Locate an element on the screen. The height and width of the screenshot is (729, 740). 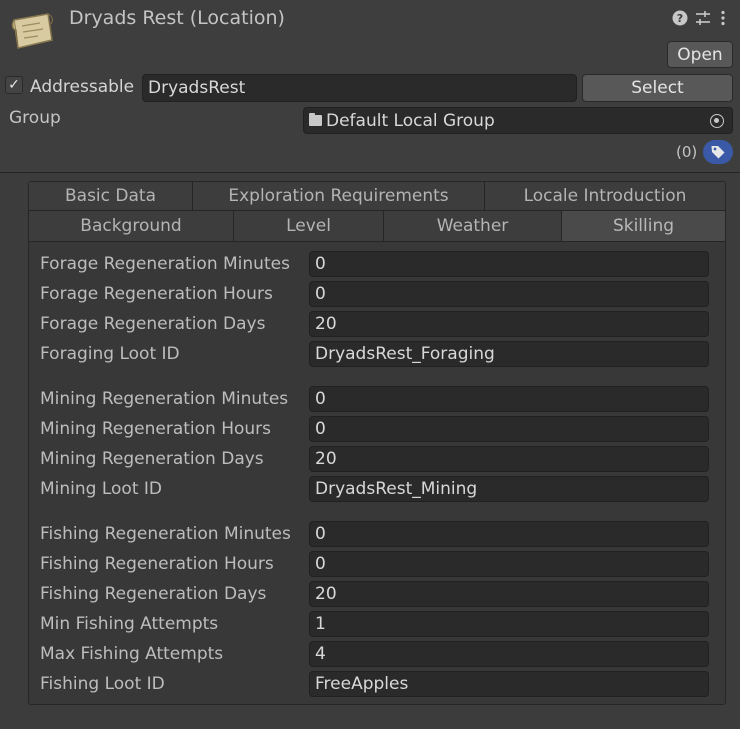
help-icon: ? is located at coordinates (680, 19).